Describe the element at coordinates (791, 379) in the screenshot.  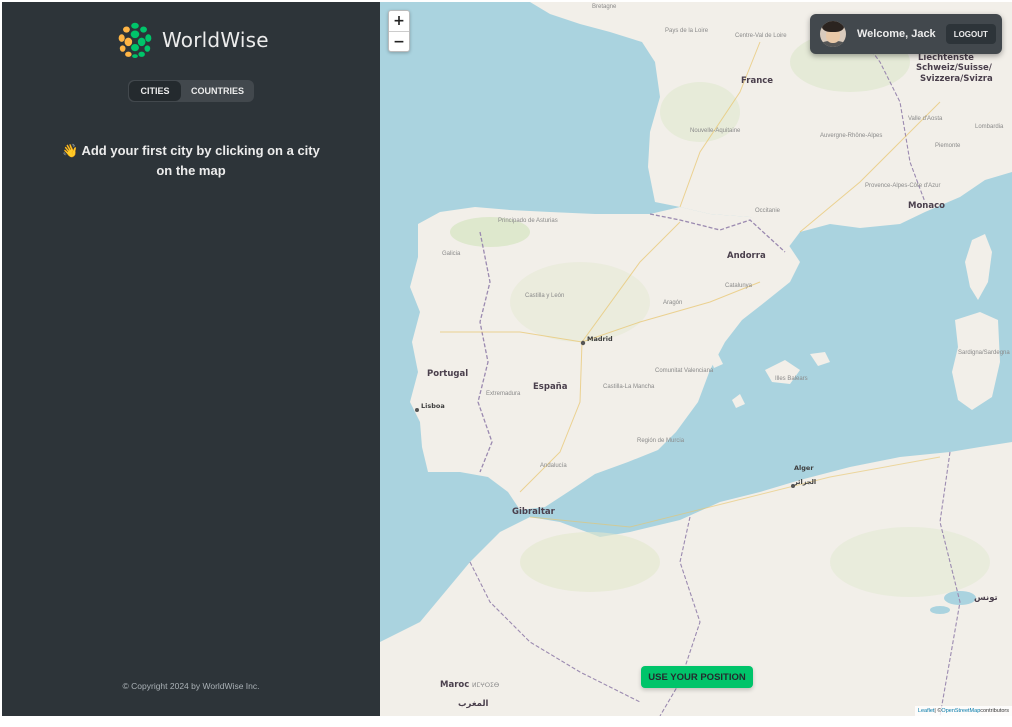
I see `label-baleares: Illes Balears` at that location.